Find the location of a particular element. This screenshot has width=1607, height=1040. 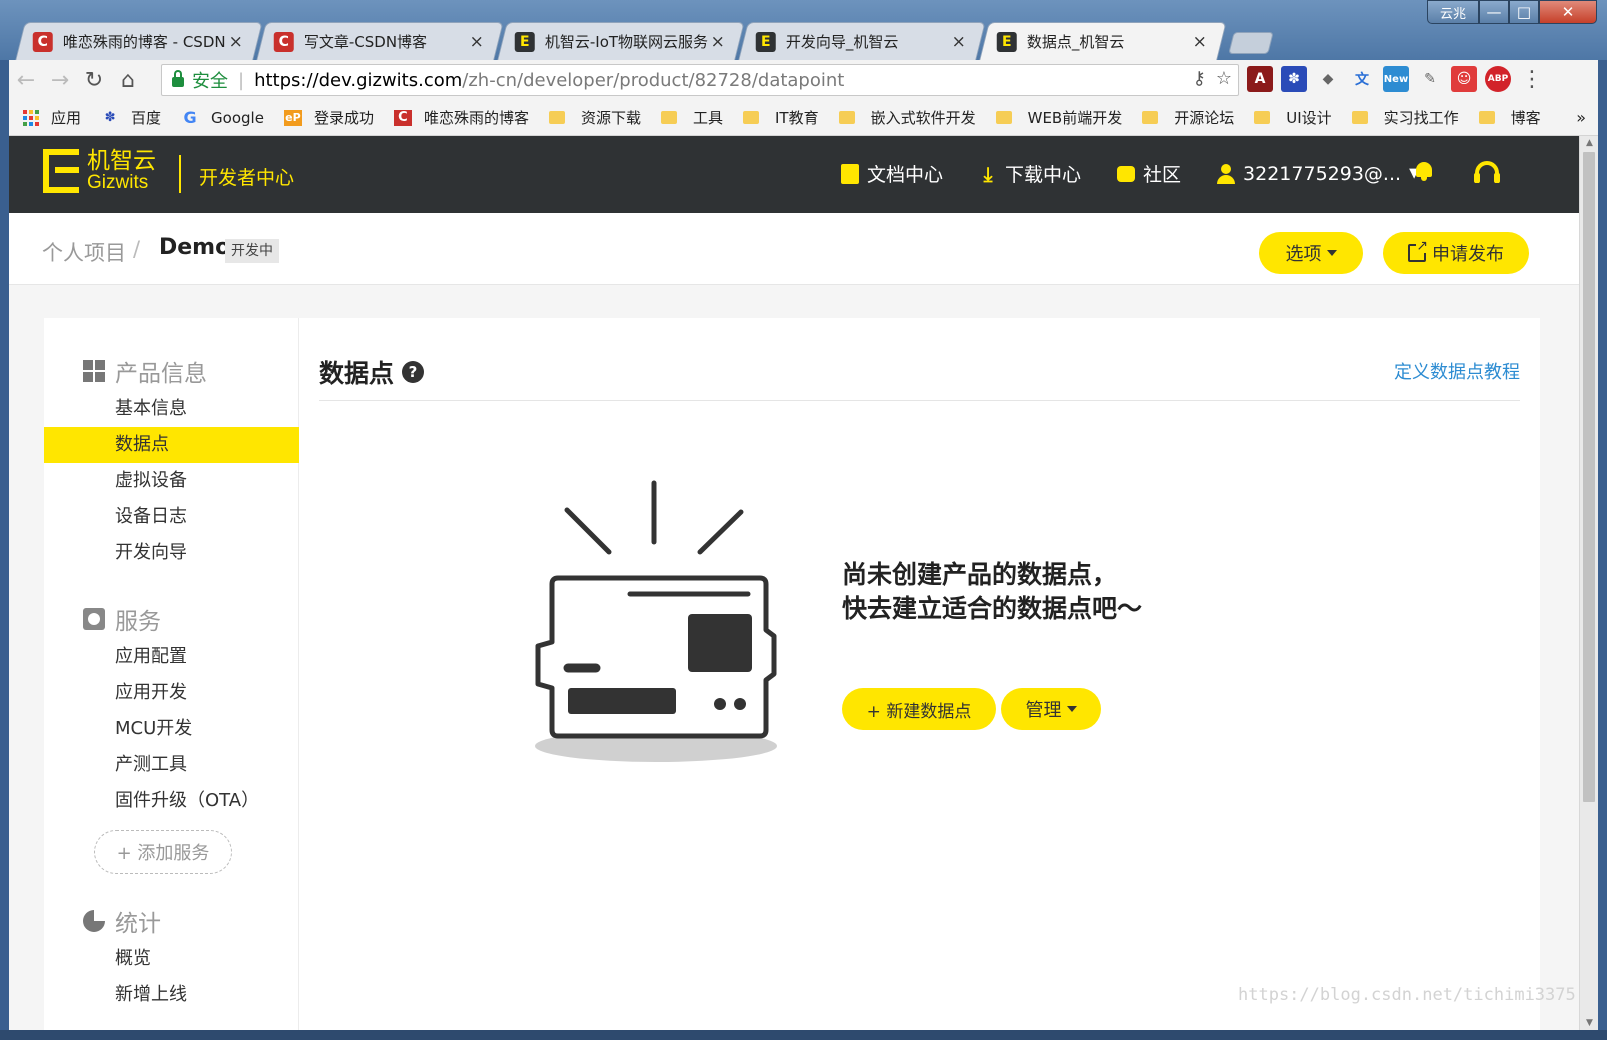

sidebar-item-dev-guide: 开发向导 is located at coordinates (171, 553).